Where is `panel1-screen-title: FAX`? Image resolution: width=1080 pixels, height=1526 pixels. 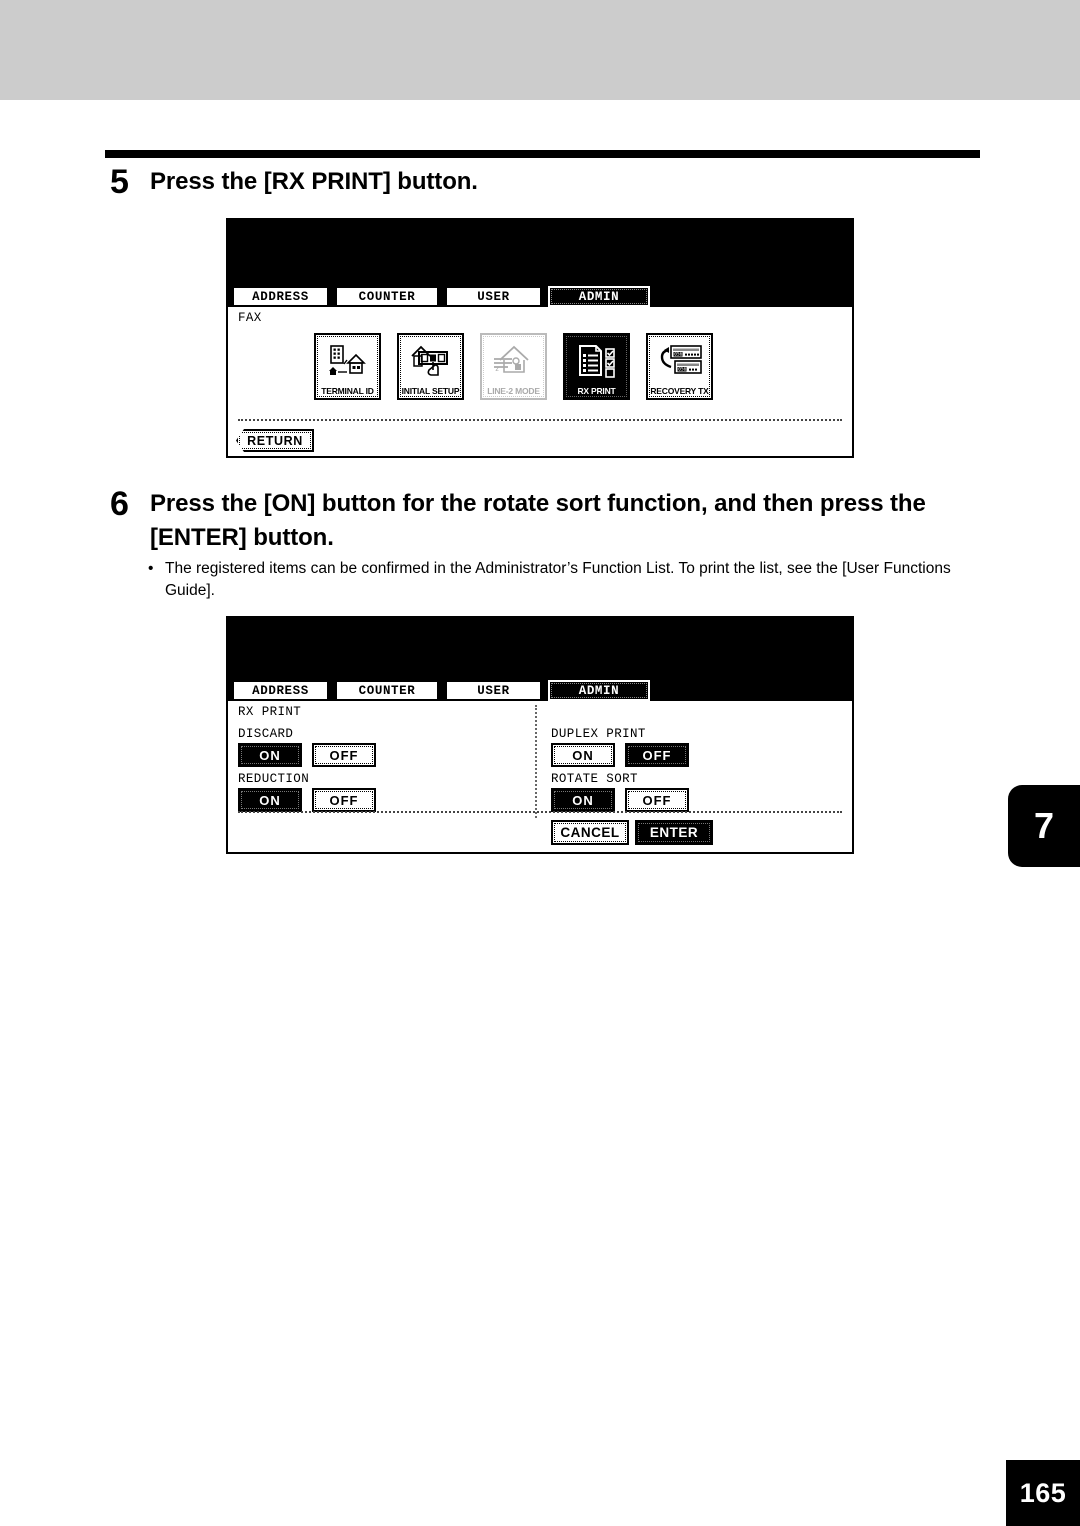 panel1-screen-title: FAX is located at coordinates (250, 318).